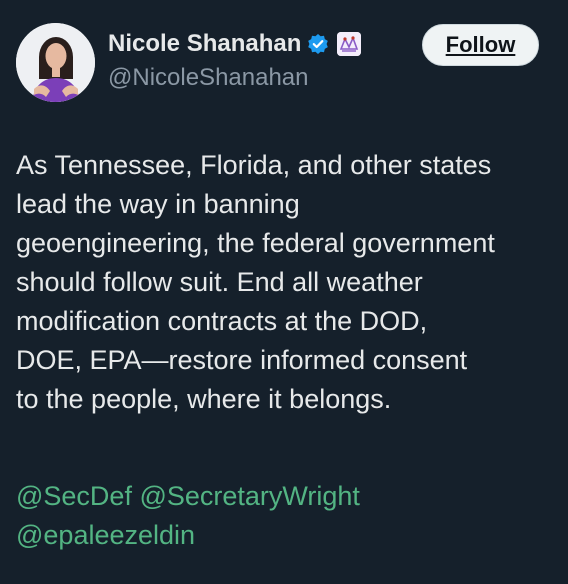 The width and height of the screenshot is (568, 584). I want to click on mention-secdef: @SecDef, so click(74, 496).